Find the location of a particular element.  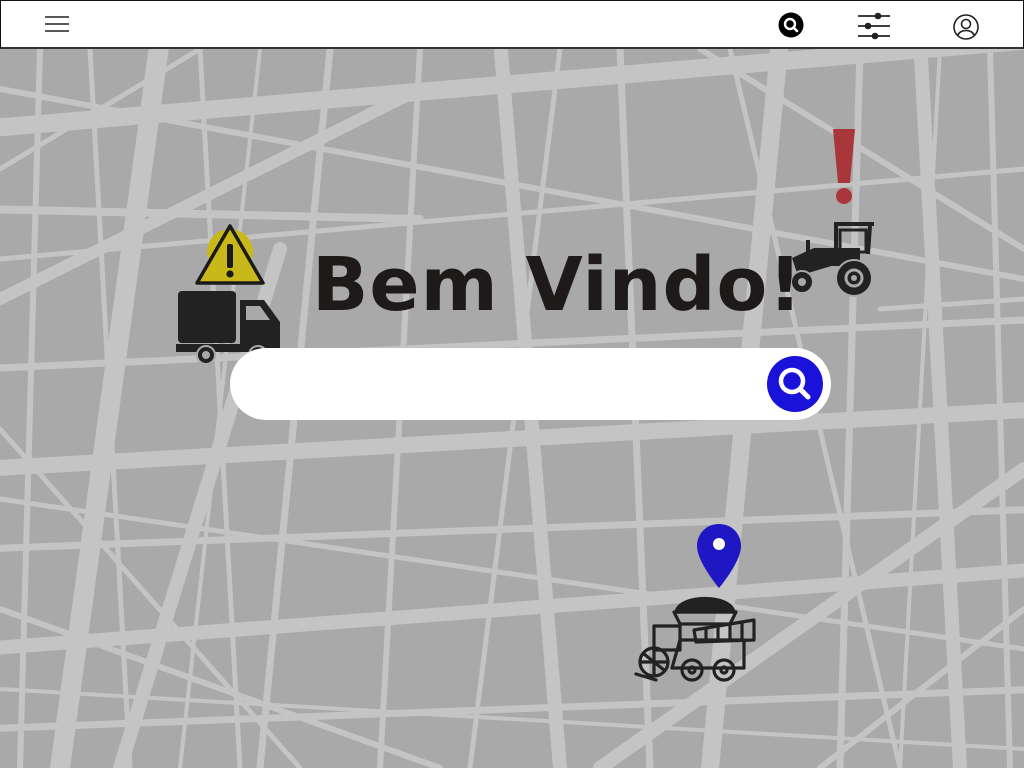

warning-triangle-icon is located at coordinates (230, 254).